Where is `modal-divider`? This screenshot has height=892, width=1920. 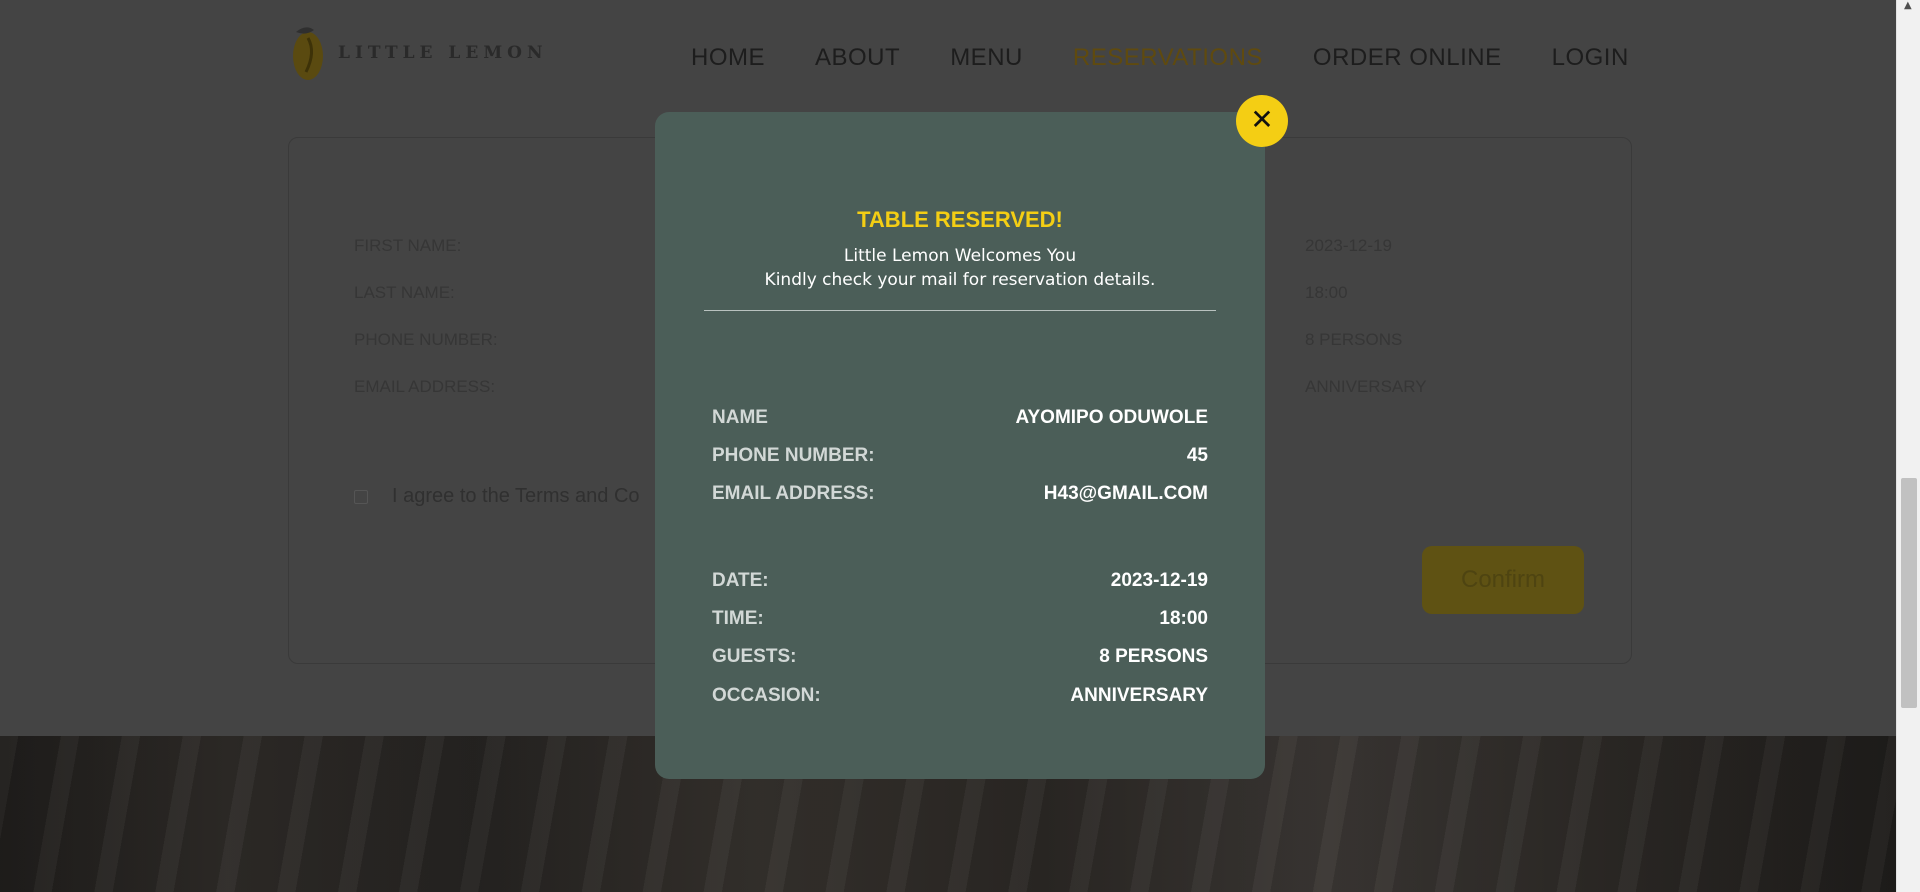
modal-divider is located at coordinates (960, 310).